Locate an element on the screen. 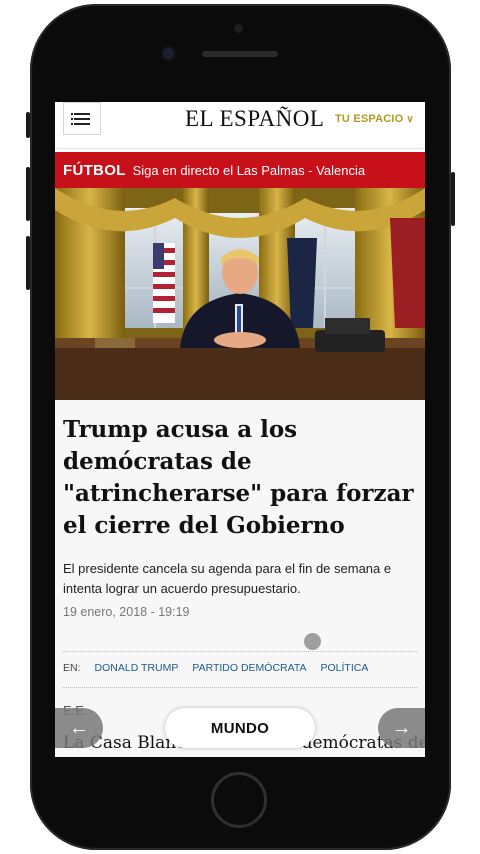  tu-espacio-label: TU ESPACIO is located at coordinates (369, 119).